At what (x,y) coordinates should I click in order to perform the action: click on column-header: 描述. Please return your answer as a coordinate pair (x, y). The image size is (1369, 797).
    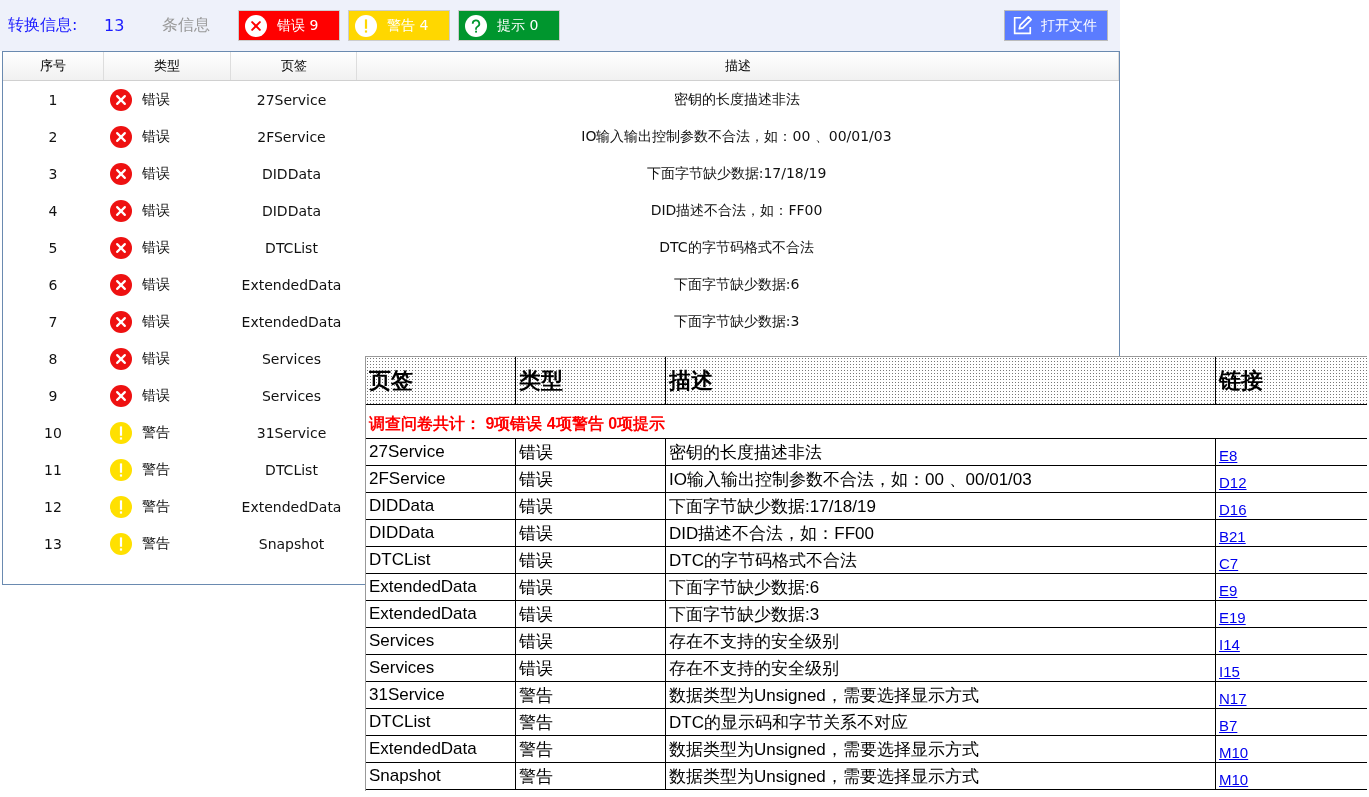
    Looking at the image, I should click on (738, 66).